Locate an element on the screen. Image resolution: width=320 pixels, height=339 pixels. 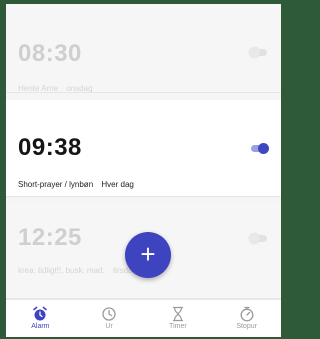
alarm-repeat: onsdag is located at coordinates (79, 88).